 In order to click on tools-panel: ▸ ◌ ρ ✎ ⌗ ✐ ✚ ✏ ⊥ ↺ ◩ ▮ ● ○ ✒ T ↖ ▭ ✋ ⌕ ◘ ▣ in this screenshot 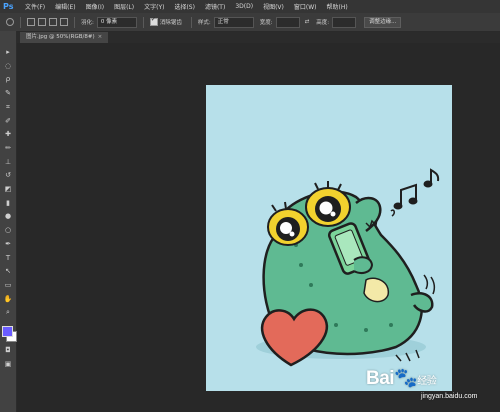, I will do `click(8, 221)`.